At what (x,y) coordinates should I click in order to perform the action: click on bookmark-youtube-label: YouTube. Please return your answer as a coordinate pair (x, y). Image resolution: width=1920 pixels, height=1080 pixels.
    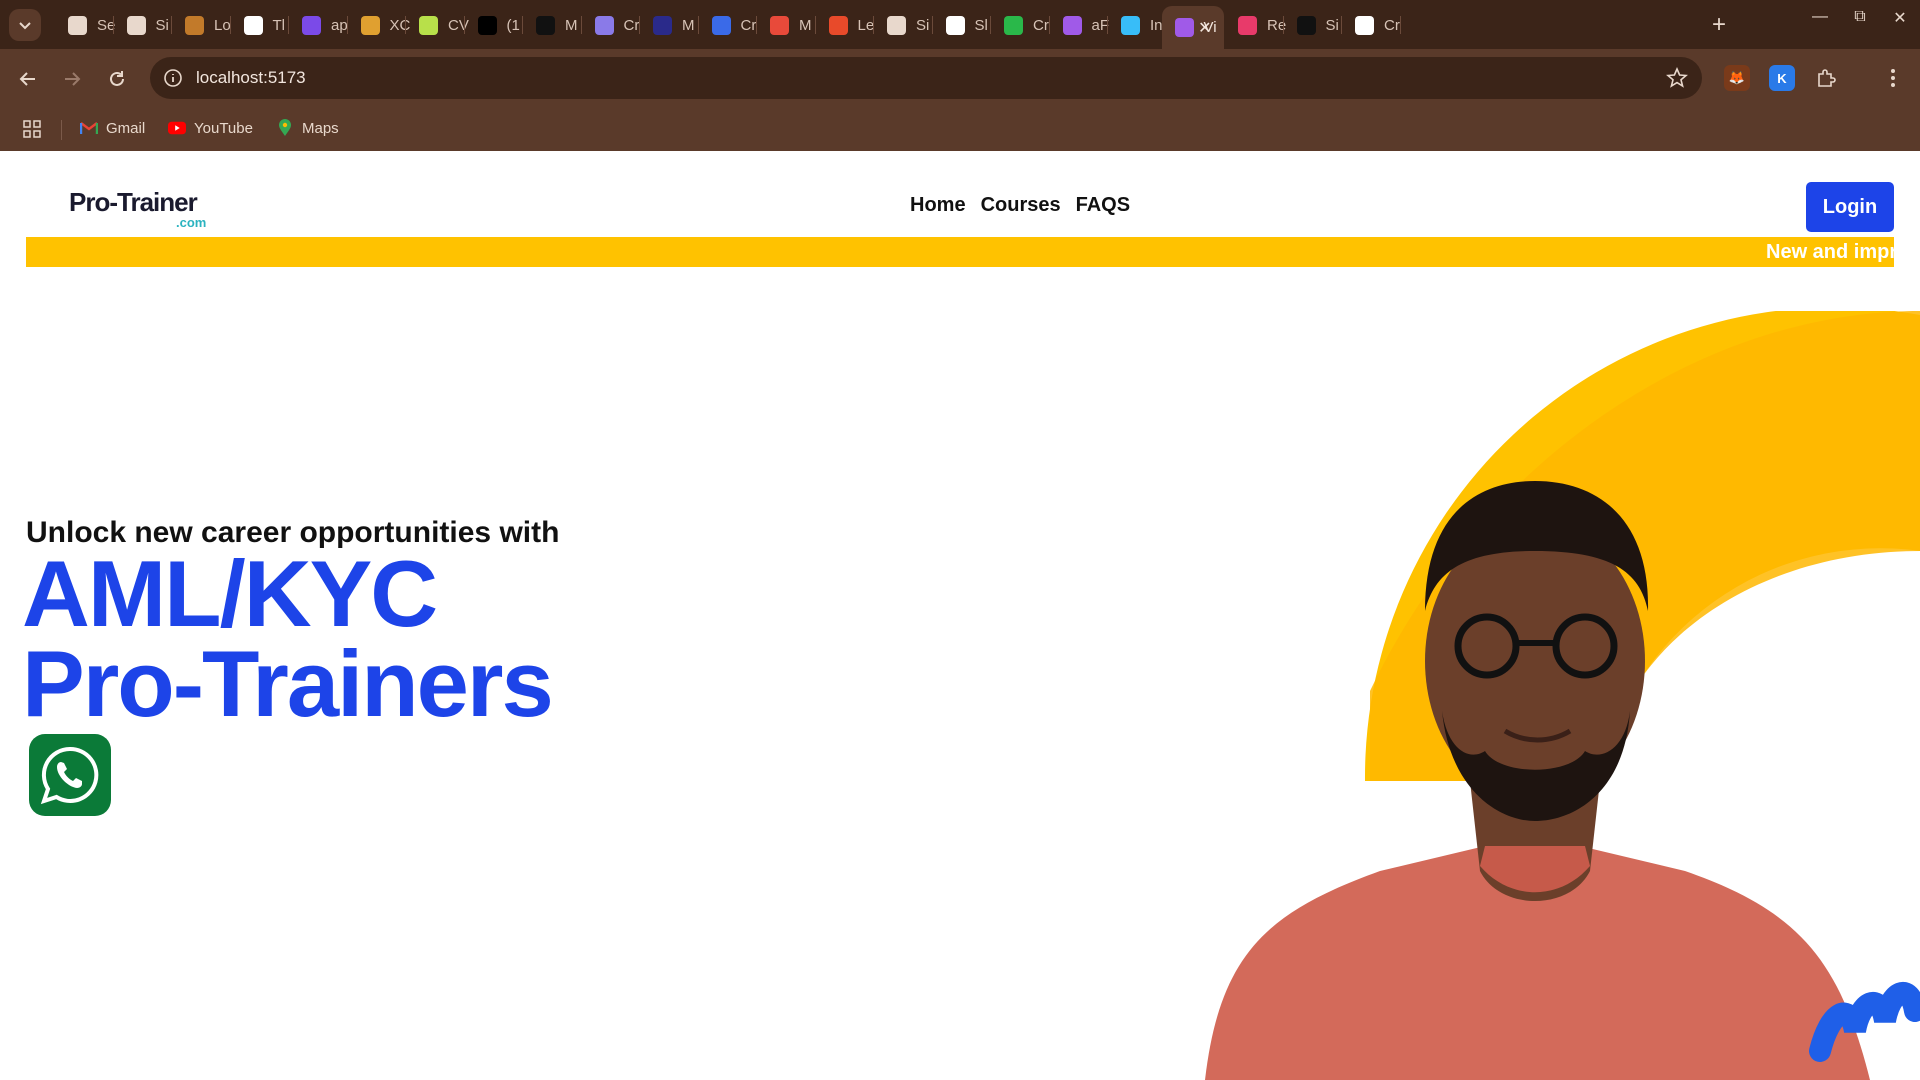
    Looking at the image, I should click on (223, 128).